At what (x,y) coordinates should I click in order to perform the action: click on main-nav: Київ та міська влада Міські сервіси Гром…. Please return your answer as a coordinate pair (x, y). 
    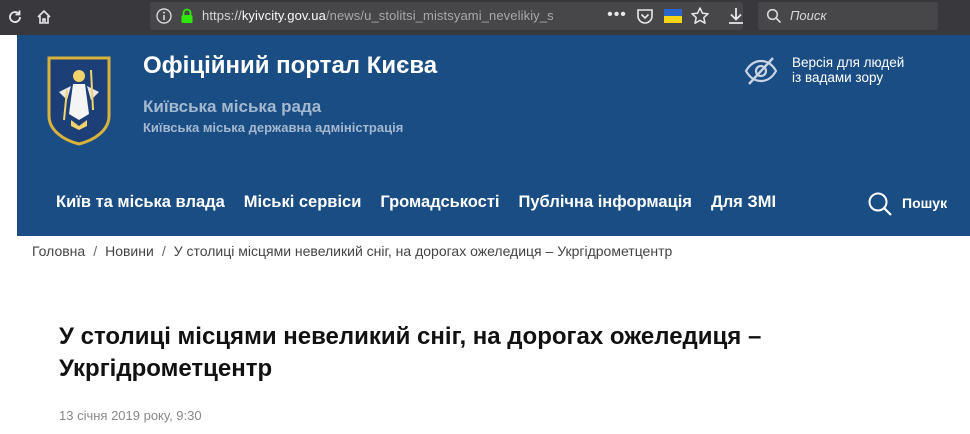
    Looking at the image, I should click on (416, 202).